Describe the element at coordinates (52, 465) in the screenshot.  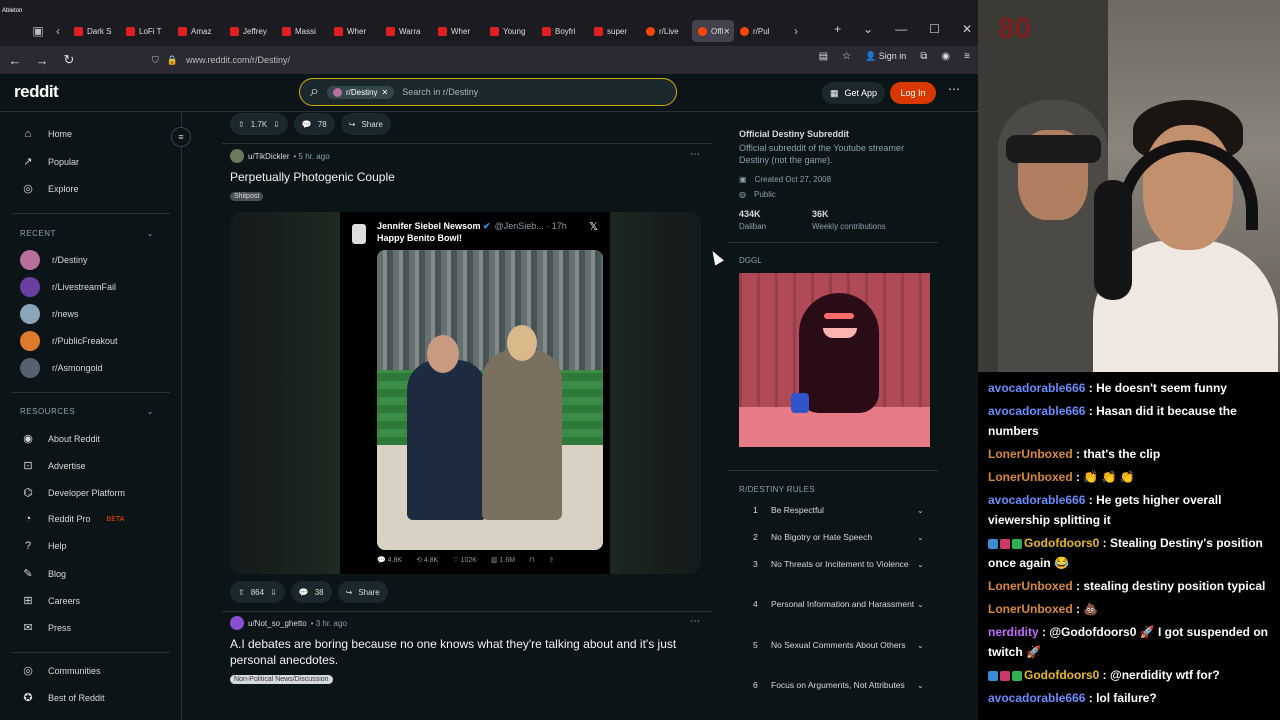
I see `sidebar-item: ⊡ Advertise` at that location.